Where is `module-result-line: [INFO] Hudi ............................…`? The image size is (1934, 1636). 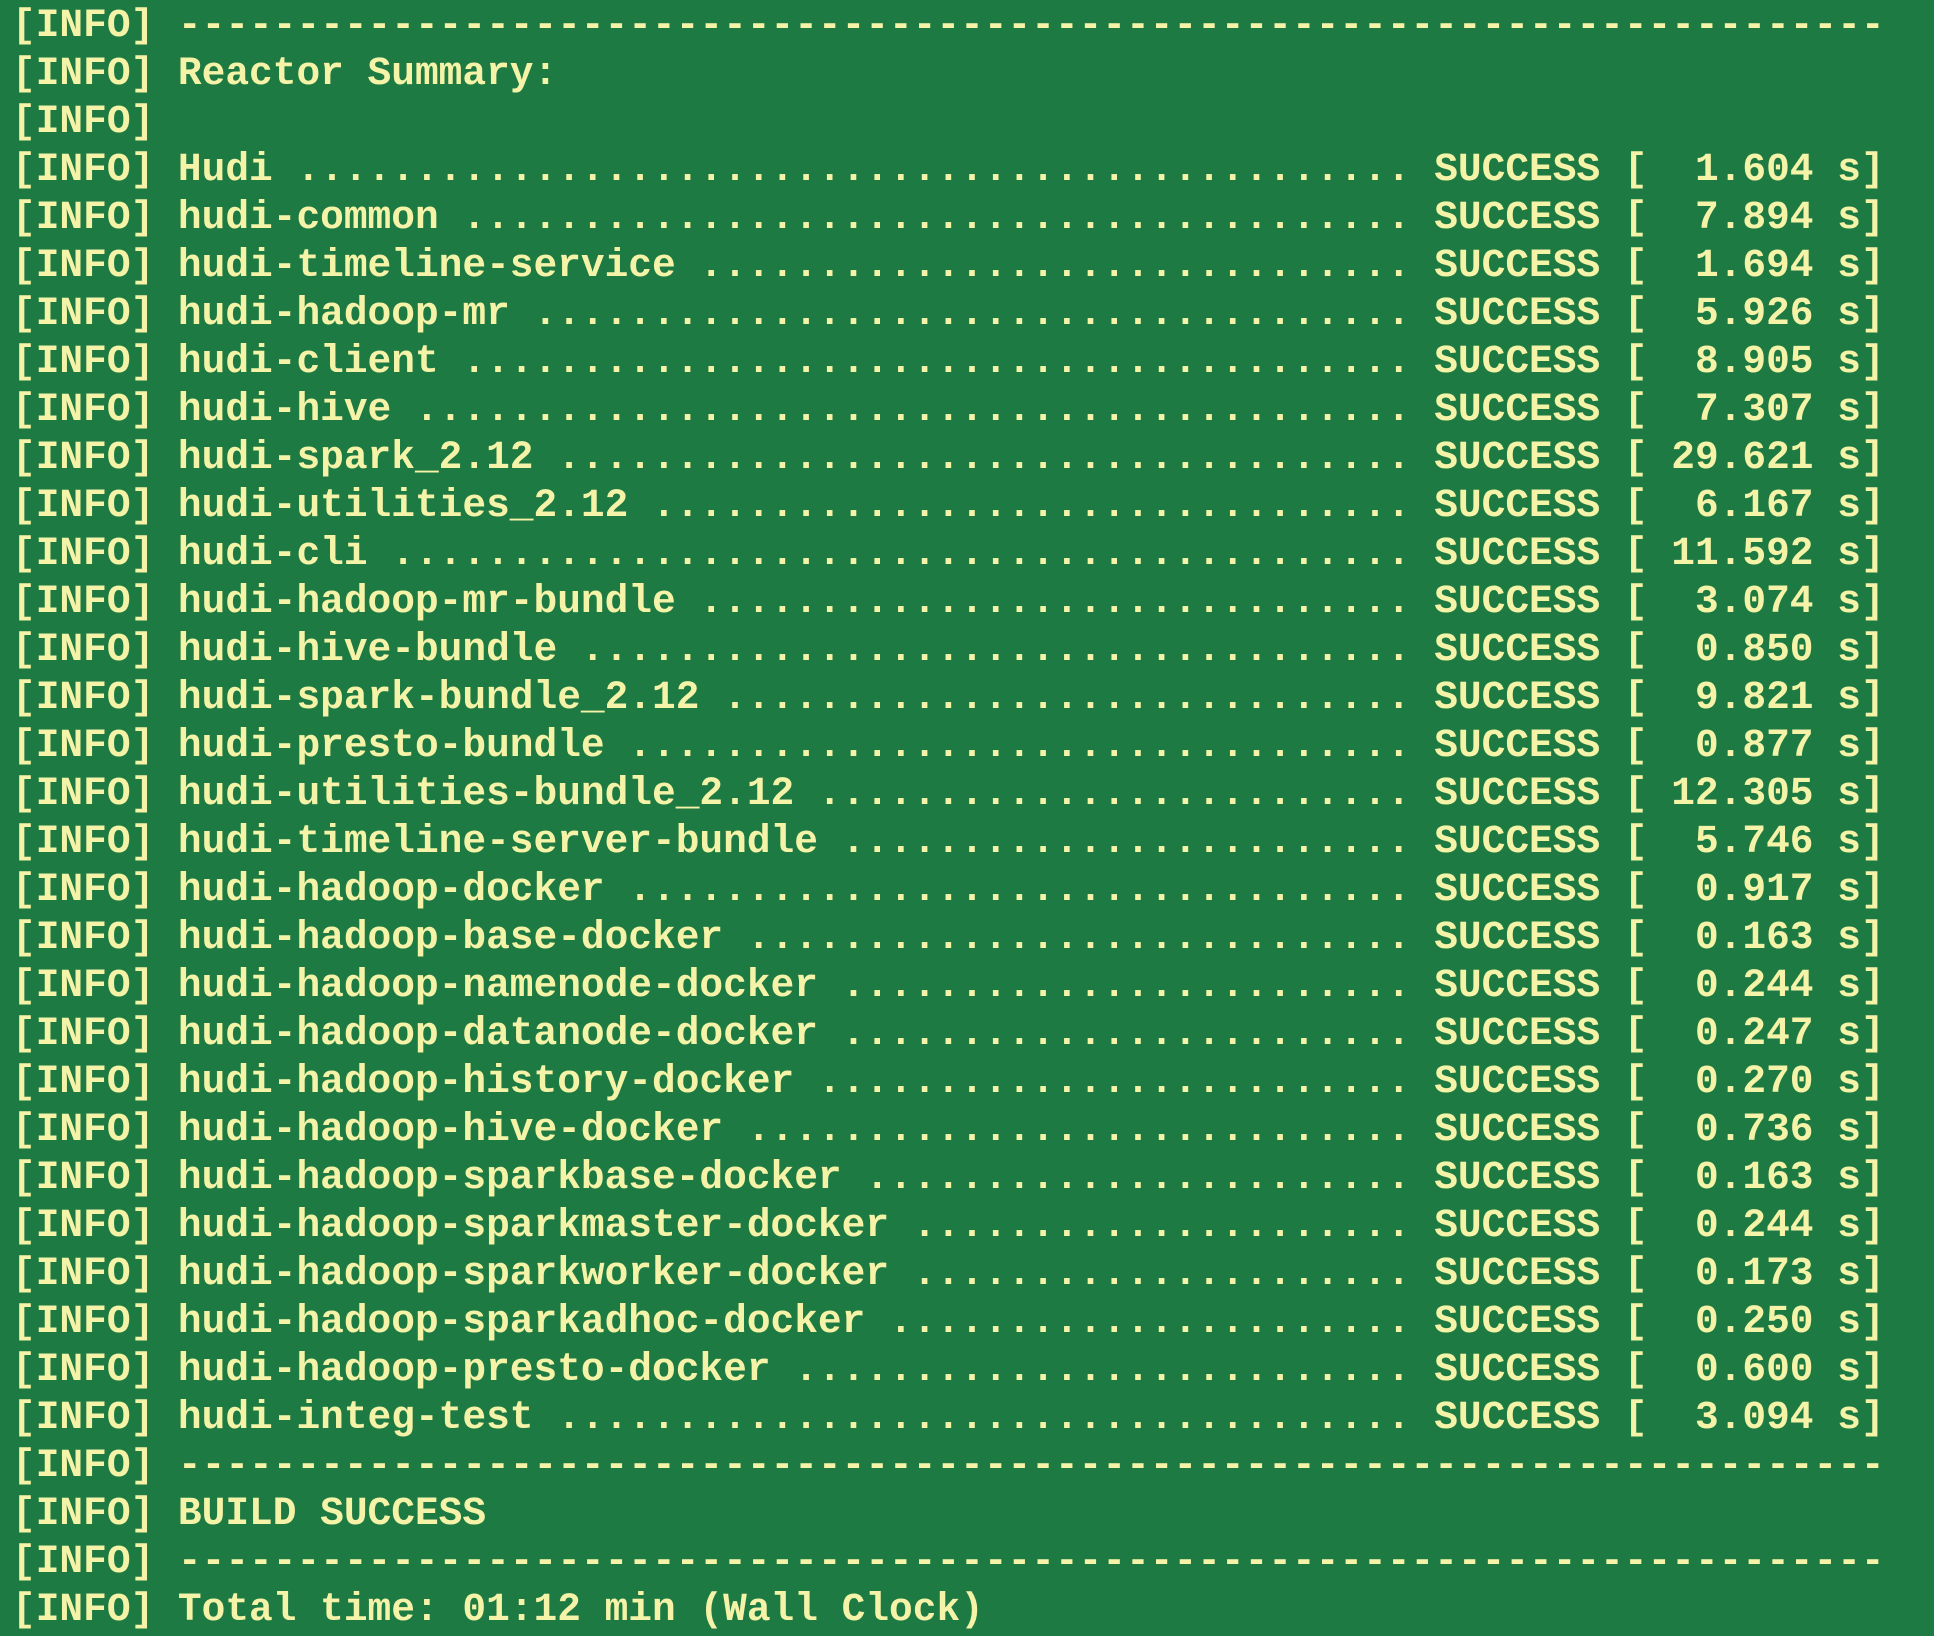 module-result-line: [INFO] Hudi ............................… is located at coordinates (948, 169).